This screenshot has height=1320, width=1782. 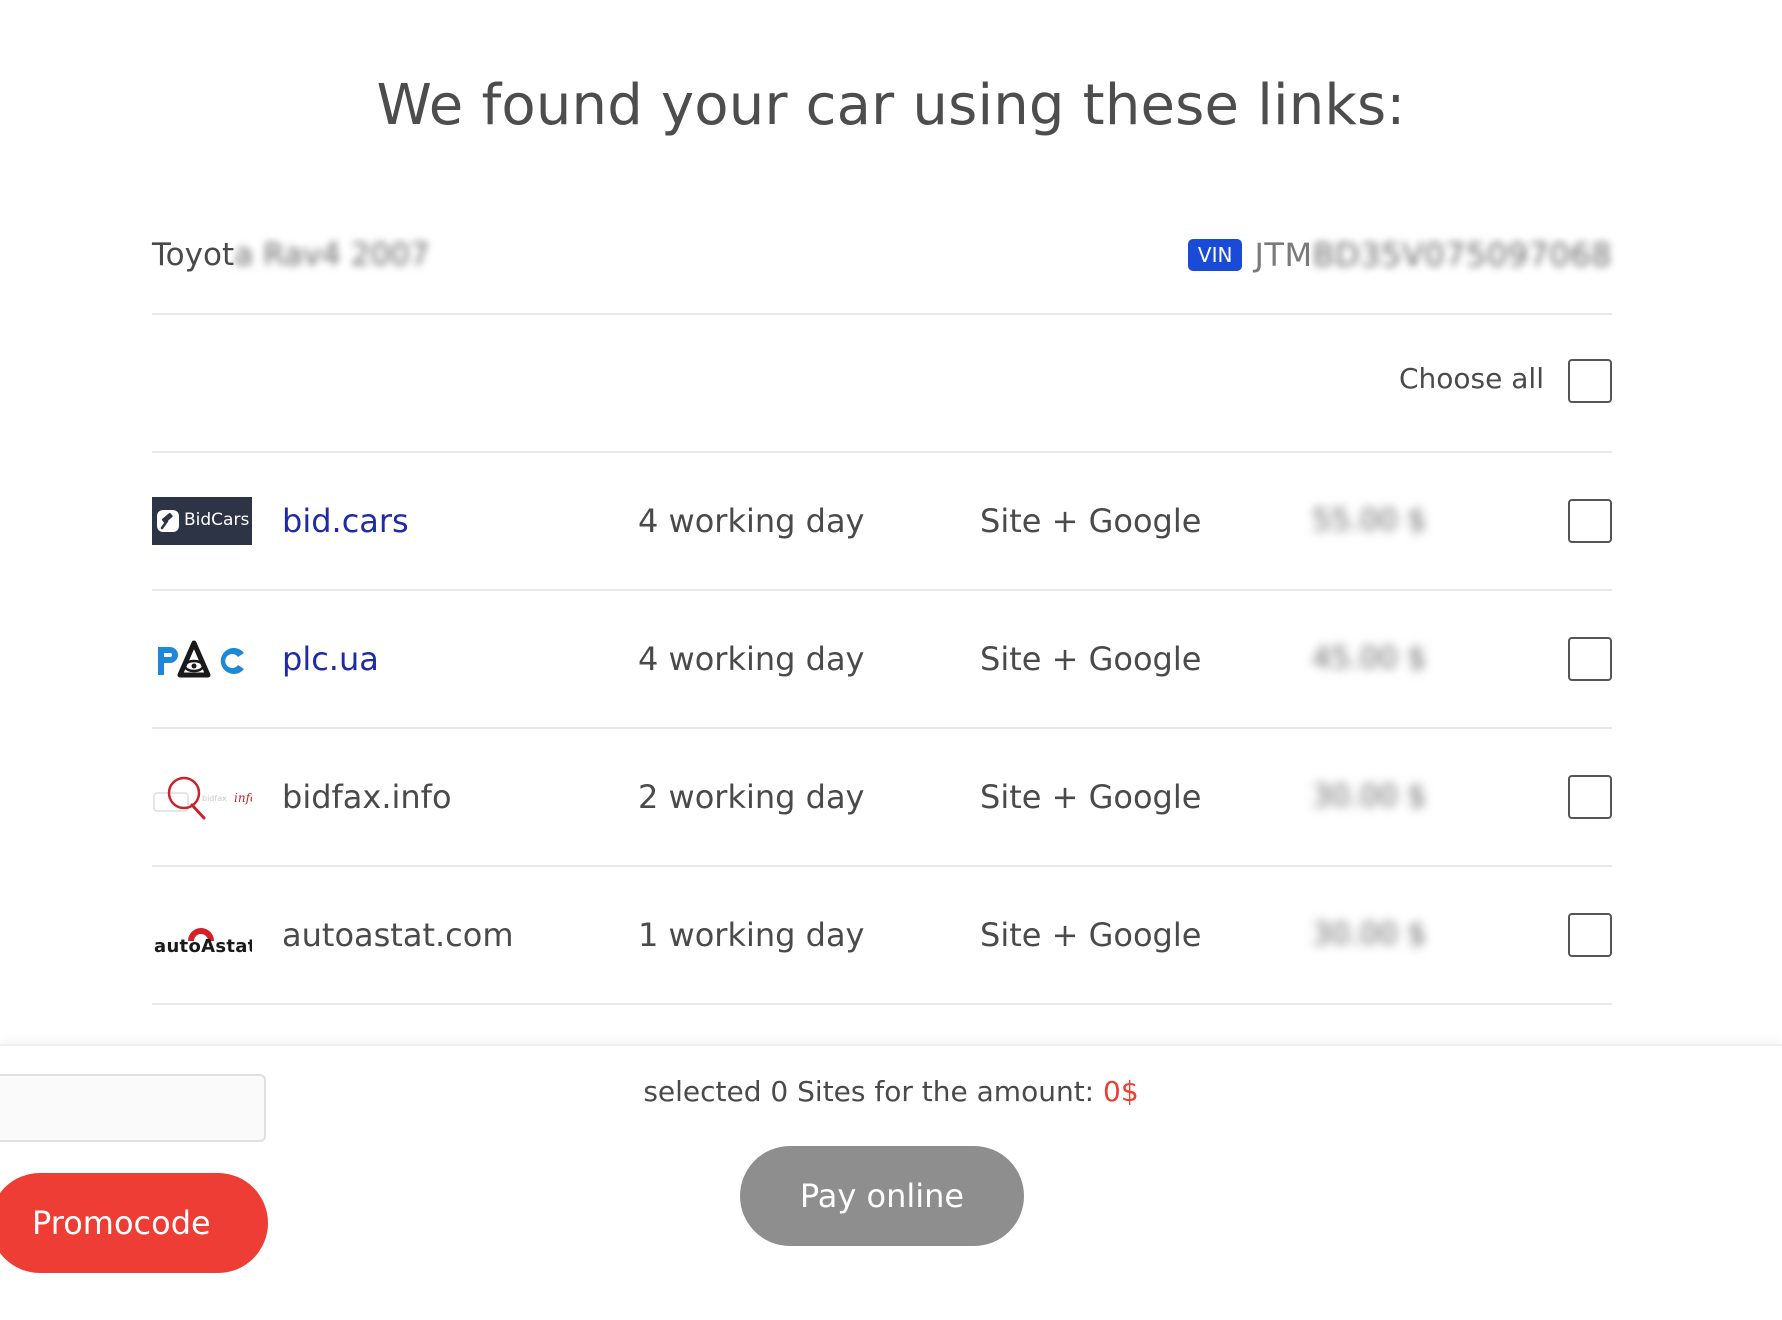 I want to click on price: 55.00 $, so click(x=1369, y=520).